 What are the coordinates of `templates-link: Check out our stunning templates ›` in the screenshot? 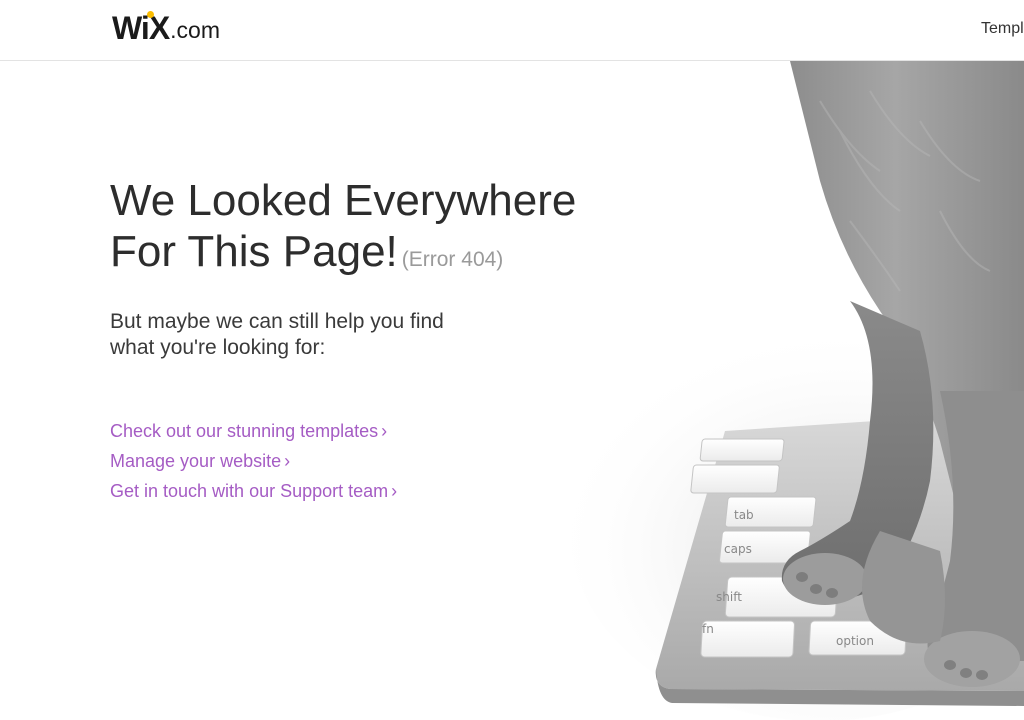 It's located at (370, 431).